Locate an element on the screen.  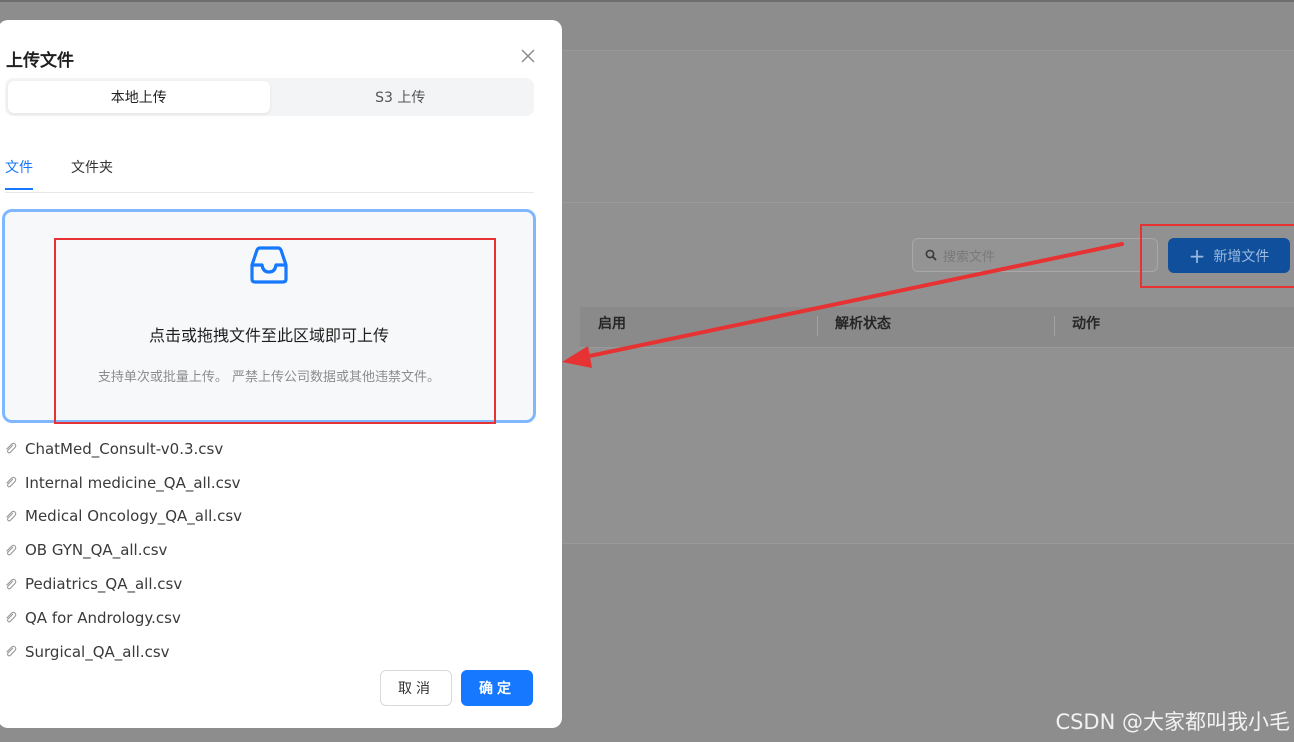
background-top-bar is located at coordinates (647, 1).